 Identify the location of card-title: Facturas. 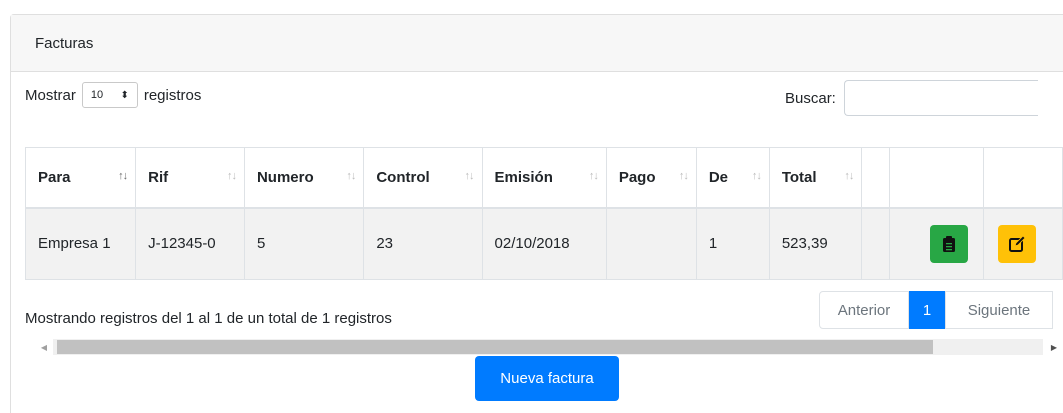
(64, 43).